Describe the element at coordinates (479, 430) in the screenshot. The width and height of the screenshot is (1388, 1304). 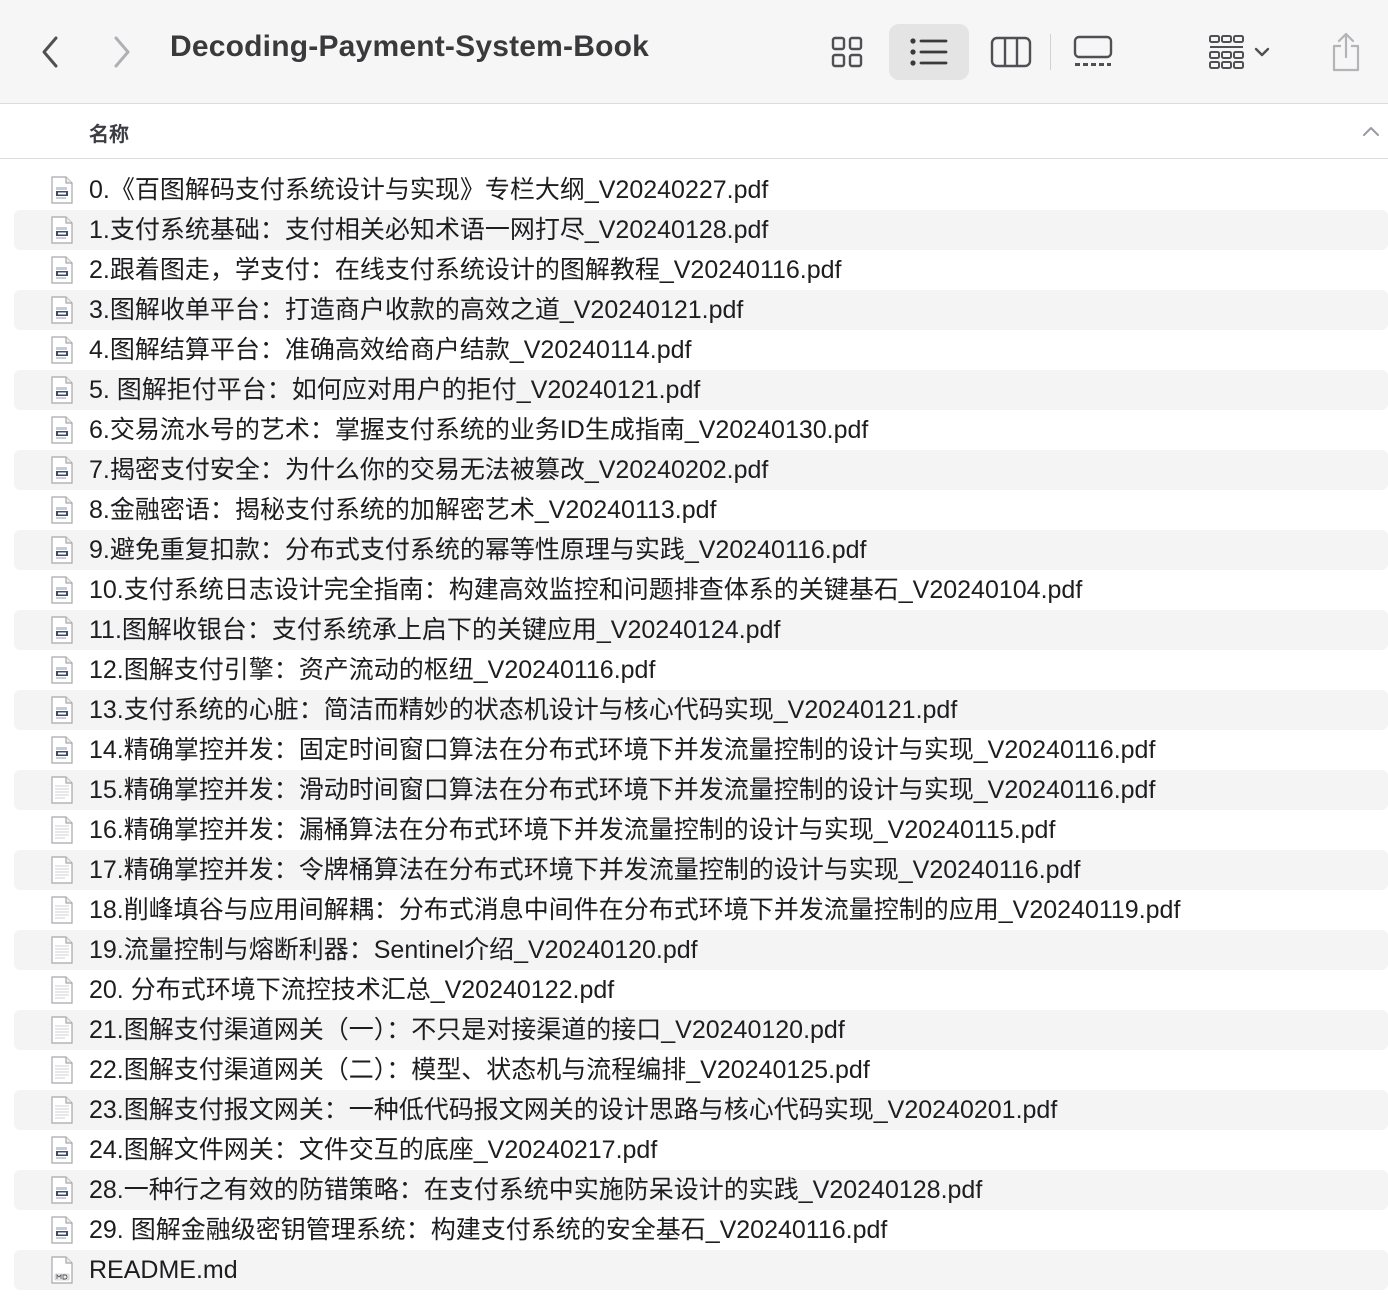
I see `file-name: 6.交易流水号的艺术：掌握支付系统的业务ID生成指南_V20240130.pdf` at that location.